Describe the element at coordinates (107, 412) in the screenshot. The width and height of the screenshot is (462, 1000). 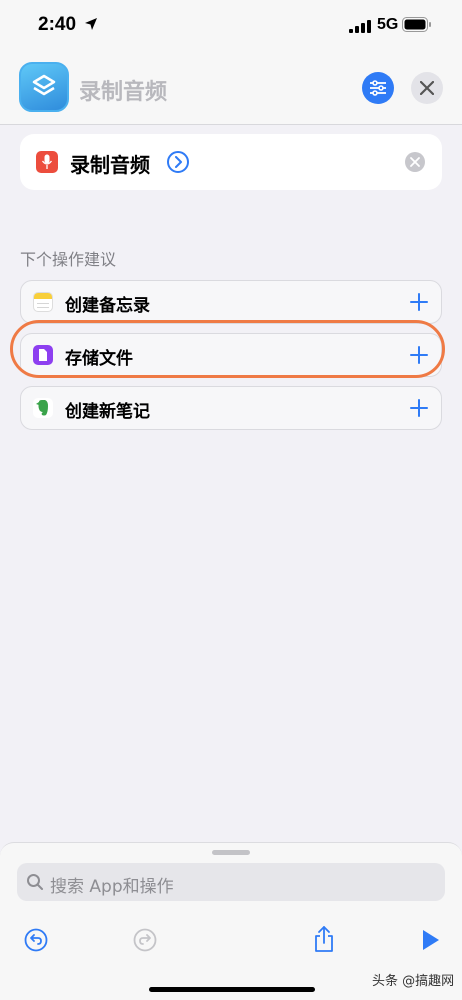
I see `suggestion-label: 创建新笔记` at that location.